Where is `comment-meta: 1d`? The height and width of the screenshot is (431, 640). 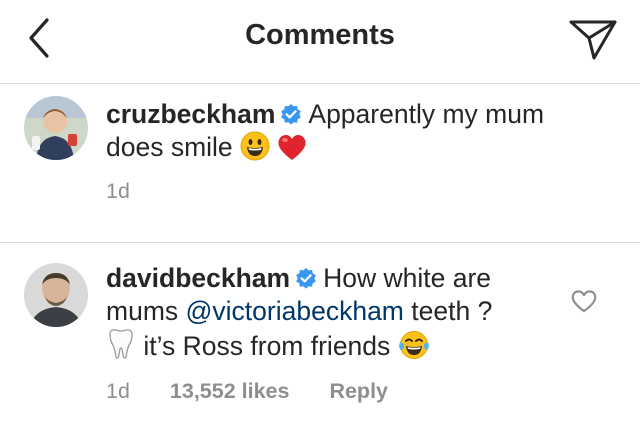
comment-meta: 1d is located at coordinates (135, 191).